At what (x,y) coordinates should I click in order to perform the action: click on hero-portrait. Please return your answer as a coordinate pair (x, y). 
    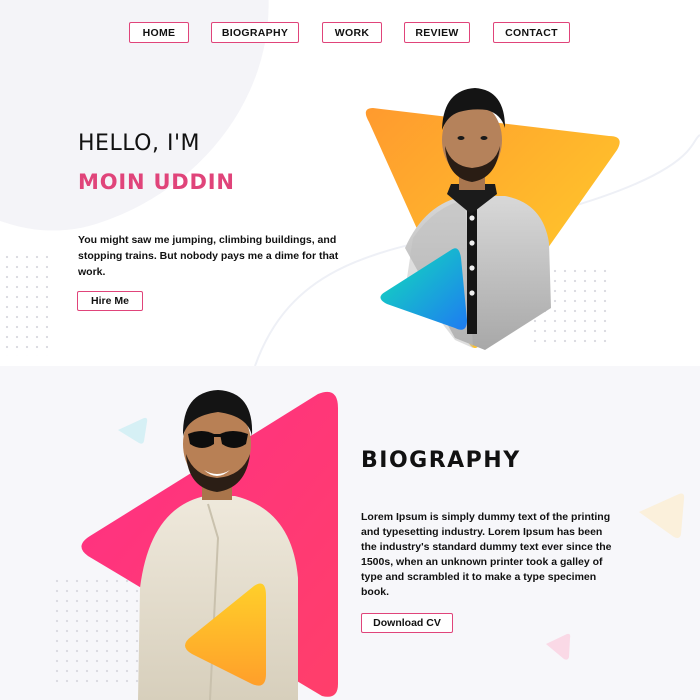
    Looking at the image, I should click on (492, 219).